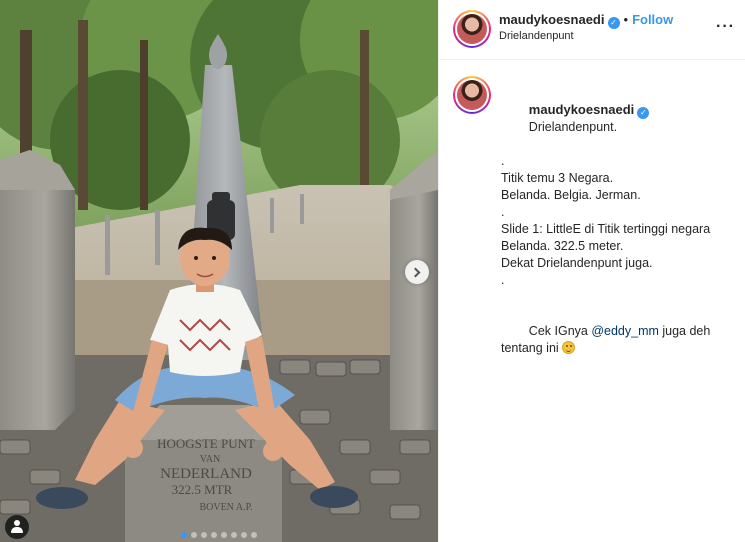 The height and width of the screenshot is (542, 745). Describe the element at coordinates (472, 29) in the screenshot. I see `avatar` at that location.